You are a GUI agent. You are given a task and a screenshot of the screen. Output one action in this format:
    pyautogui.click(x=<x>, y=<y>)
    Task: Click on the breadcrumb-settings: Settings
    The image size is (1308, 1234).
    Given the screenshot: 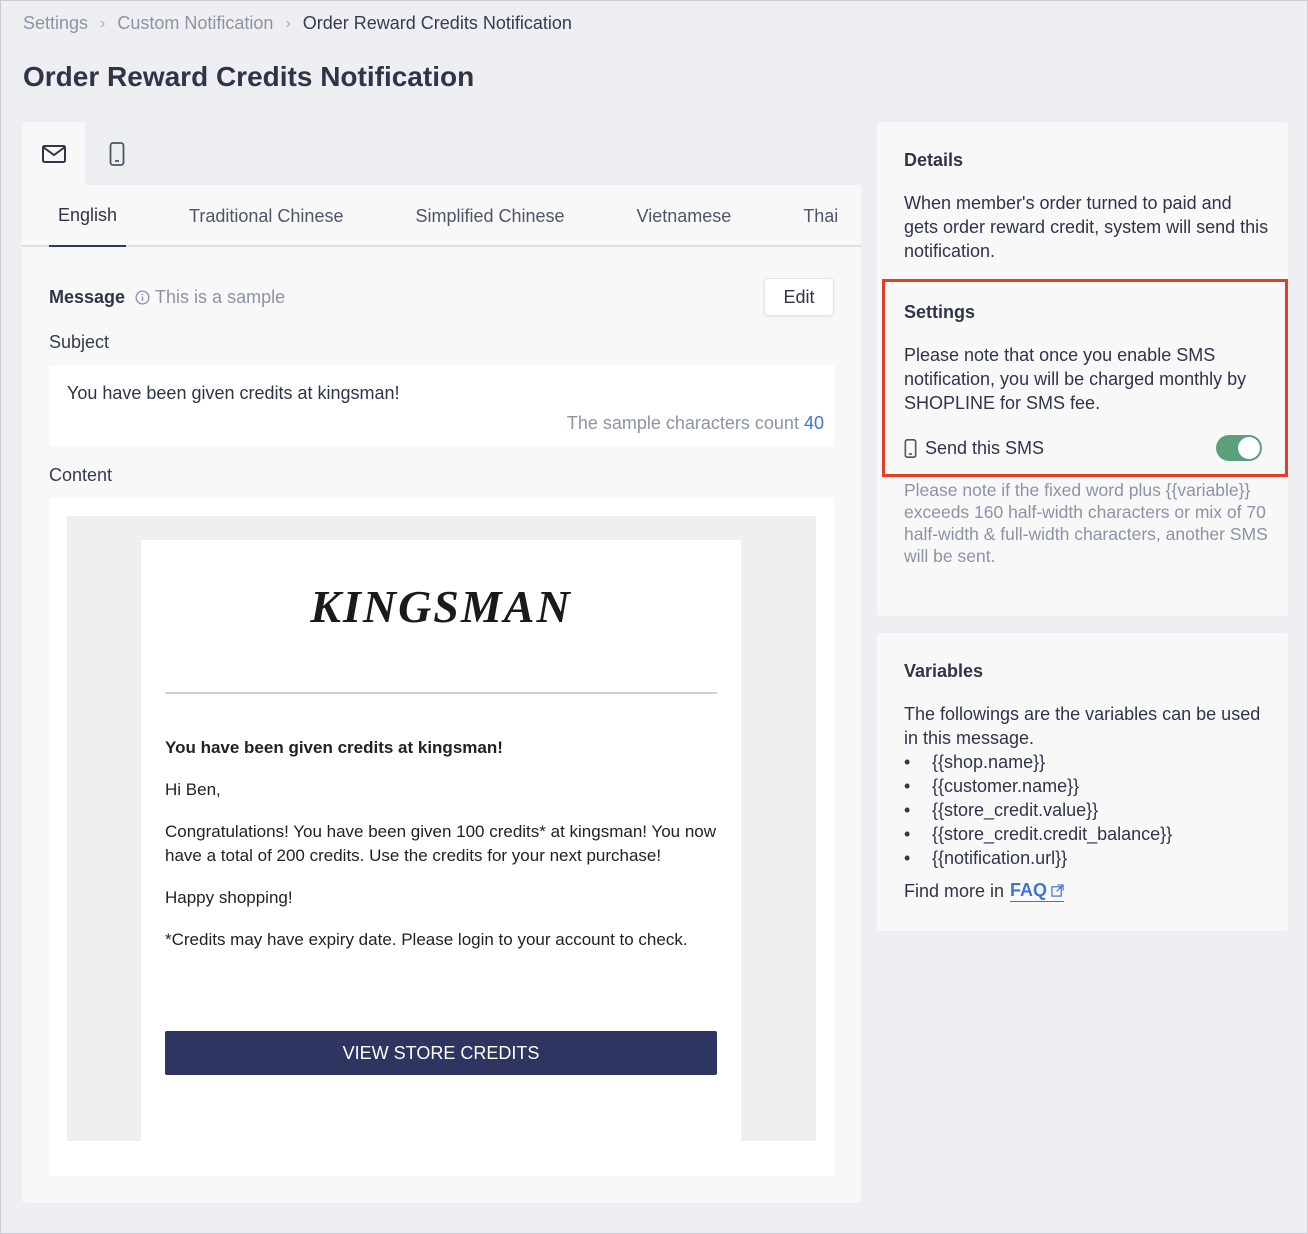 What is the action you would take?
    pyautogui.click(x=55, y=23)
    